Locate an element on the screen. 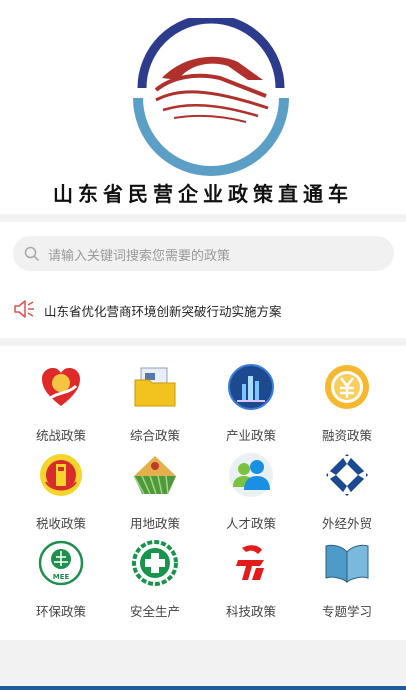 This screenshot has height=690, width=406. grid-item-label: 人才政策 is located at coordinates (250, 523).